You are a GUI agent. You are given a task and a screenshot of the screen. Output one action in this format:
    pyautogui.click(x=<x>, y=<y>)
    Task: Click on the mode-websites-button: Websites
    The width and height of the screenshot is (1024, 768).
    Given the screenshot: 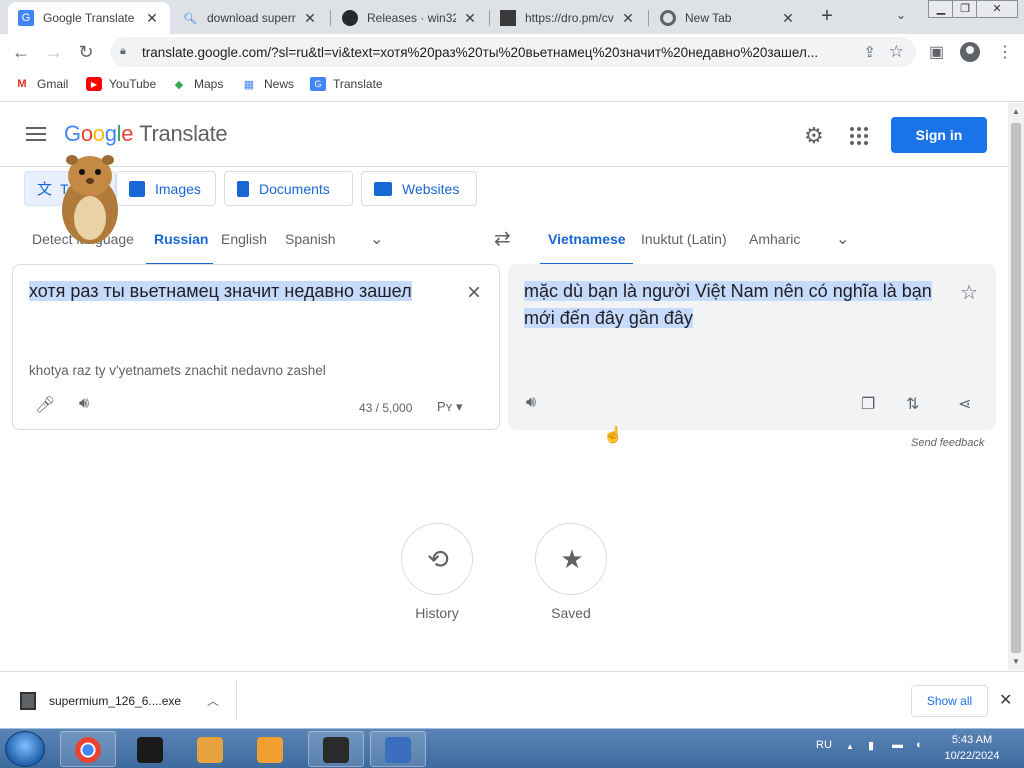 What is the action you would take?
    pyautogui.click(x=419, y=188)
    